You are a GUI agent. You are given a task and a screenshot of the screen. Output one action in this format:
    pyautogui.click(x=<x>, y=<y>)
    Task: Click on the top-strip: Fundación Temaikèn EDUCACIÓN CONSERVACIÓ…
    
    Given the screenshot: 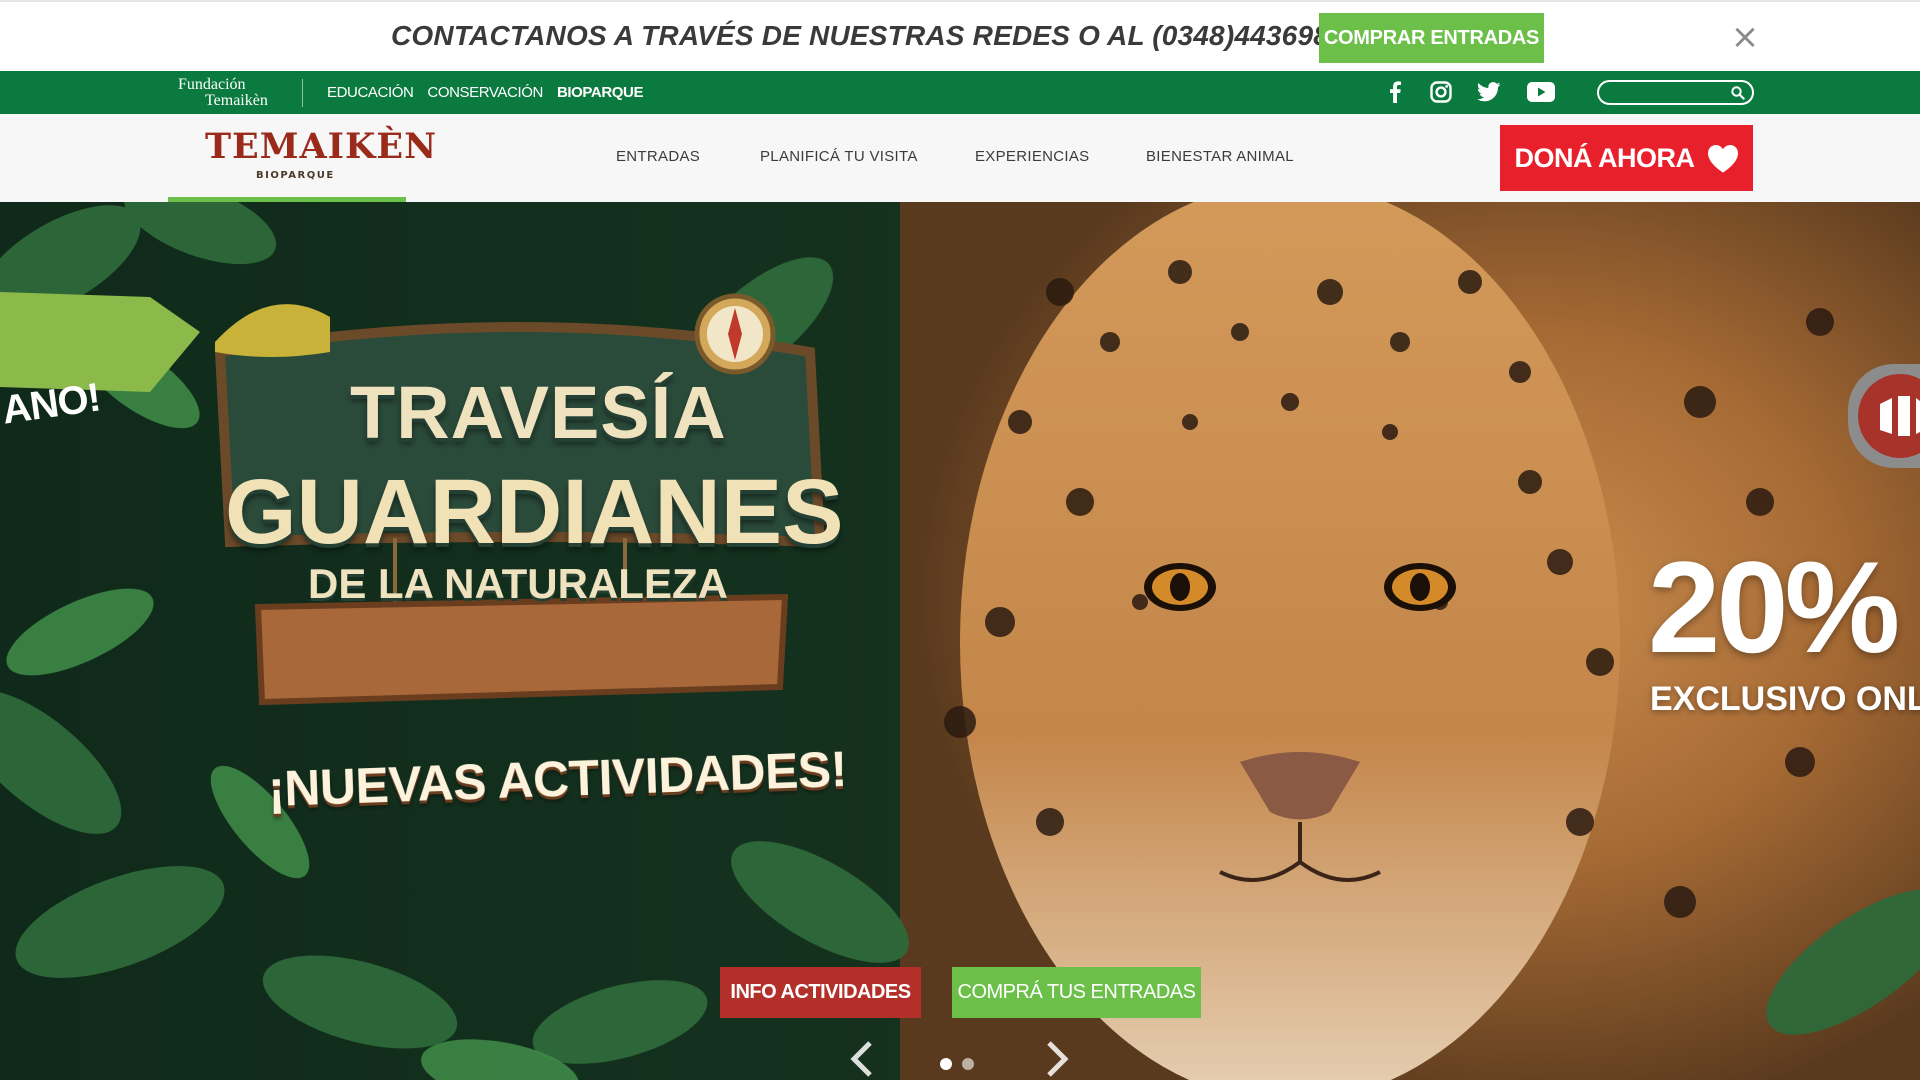 What is the action you would take?
    pyautogui.click(x=960, y=92)
    